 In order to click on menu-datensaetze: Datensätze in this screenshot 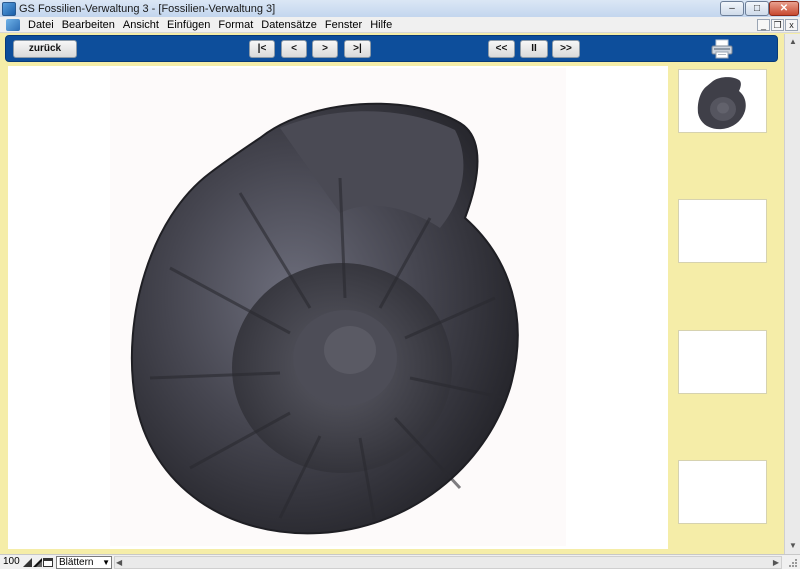, I will do `click(289, 25)`.